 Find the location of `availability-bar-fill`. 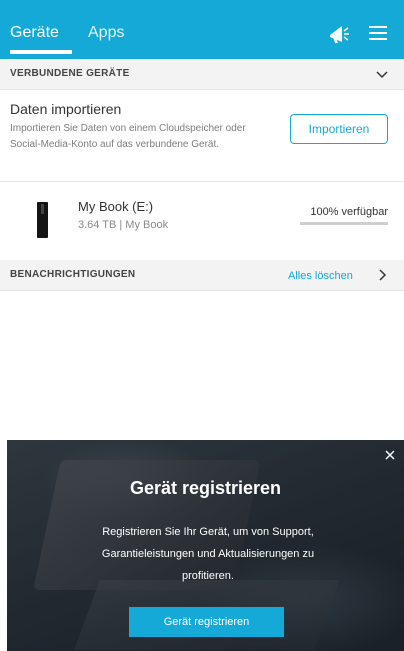

availability-bar-fill is located at coordinates (344, 223).